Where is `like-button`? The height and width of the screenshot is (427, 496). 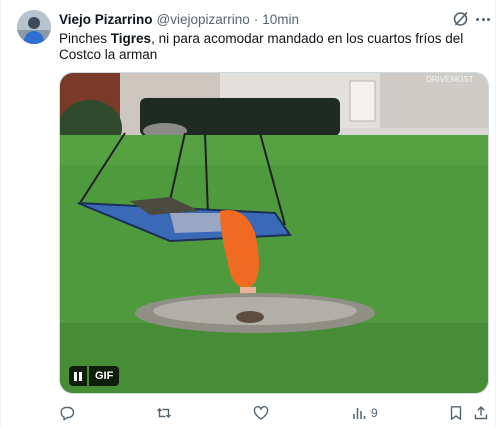 like-button is located at coordinates (263, 413).